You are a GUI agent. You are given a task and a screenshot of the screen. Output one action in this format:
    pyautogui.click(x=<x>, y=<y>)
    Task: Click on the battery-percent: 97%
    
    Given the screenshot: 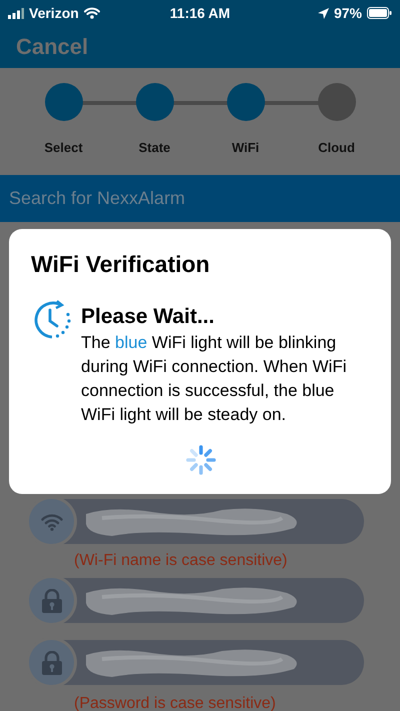 What is the action you would take?
    pyautogui.click(x=348, y=13)
    